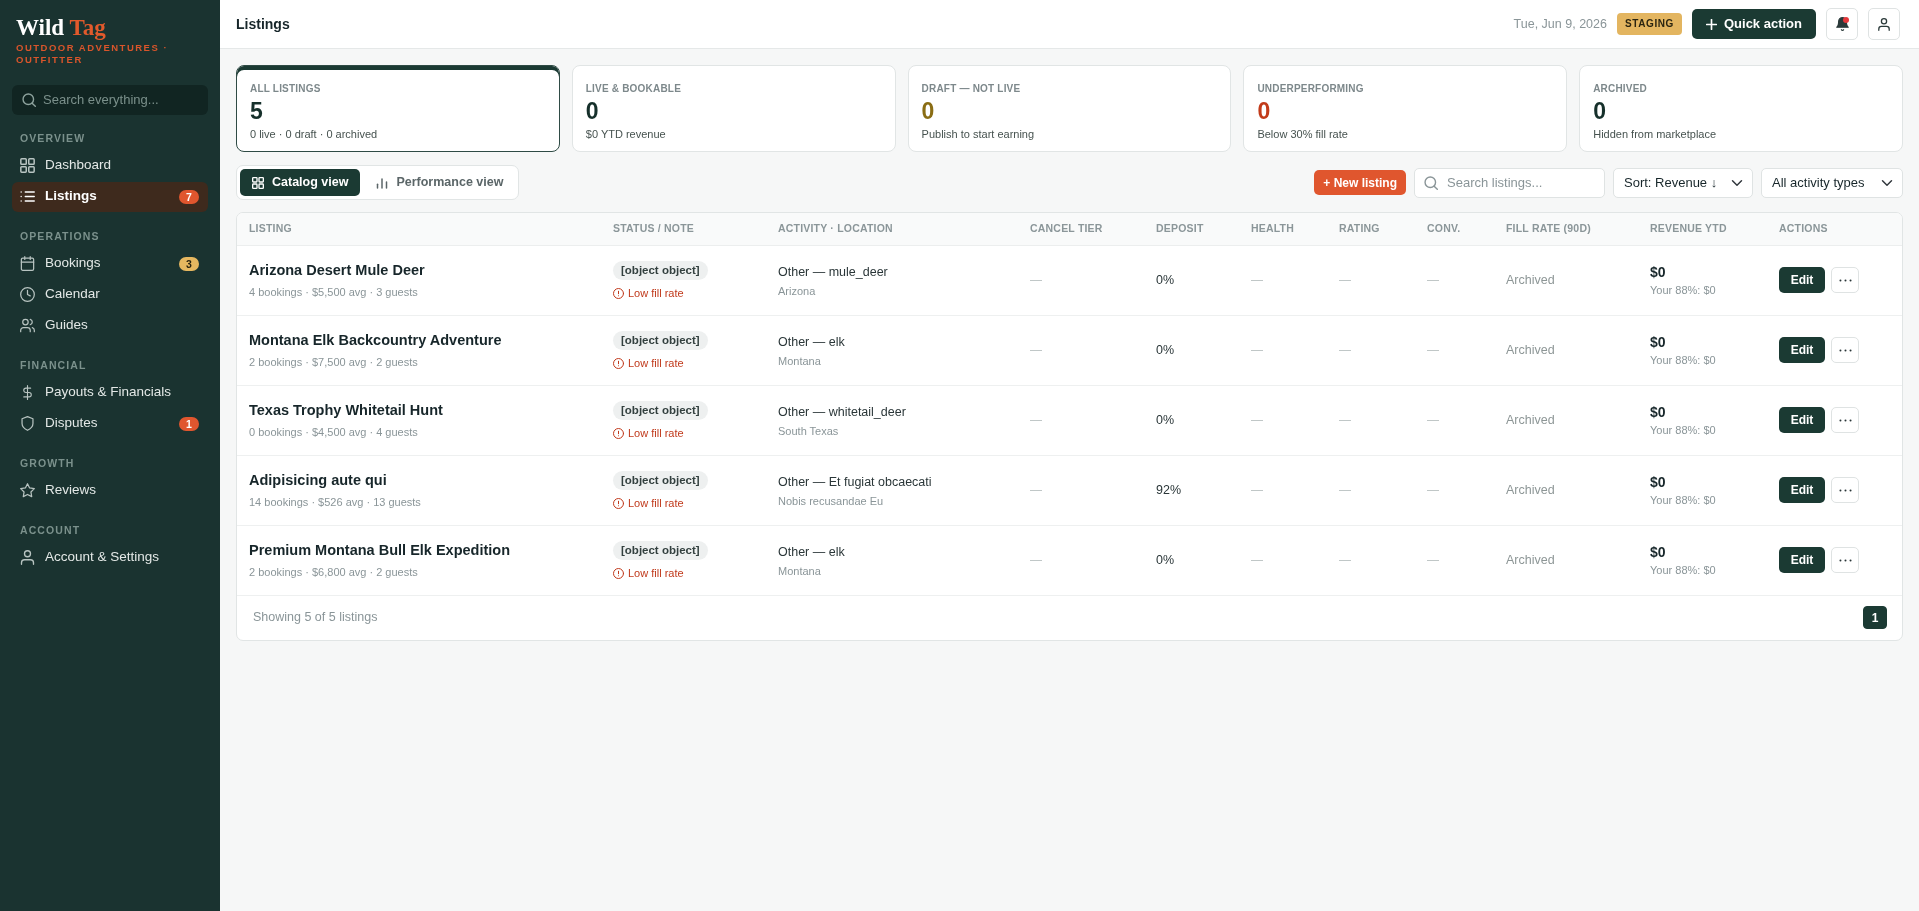 This screenshot has width=1919, height=911. What do you see at coordinates (1875, 617) in the screenshot?
I see `page-button: 1` at bounding box center [1875, 617].